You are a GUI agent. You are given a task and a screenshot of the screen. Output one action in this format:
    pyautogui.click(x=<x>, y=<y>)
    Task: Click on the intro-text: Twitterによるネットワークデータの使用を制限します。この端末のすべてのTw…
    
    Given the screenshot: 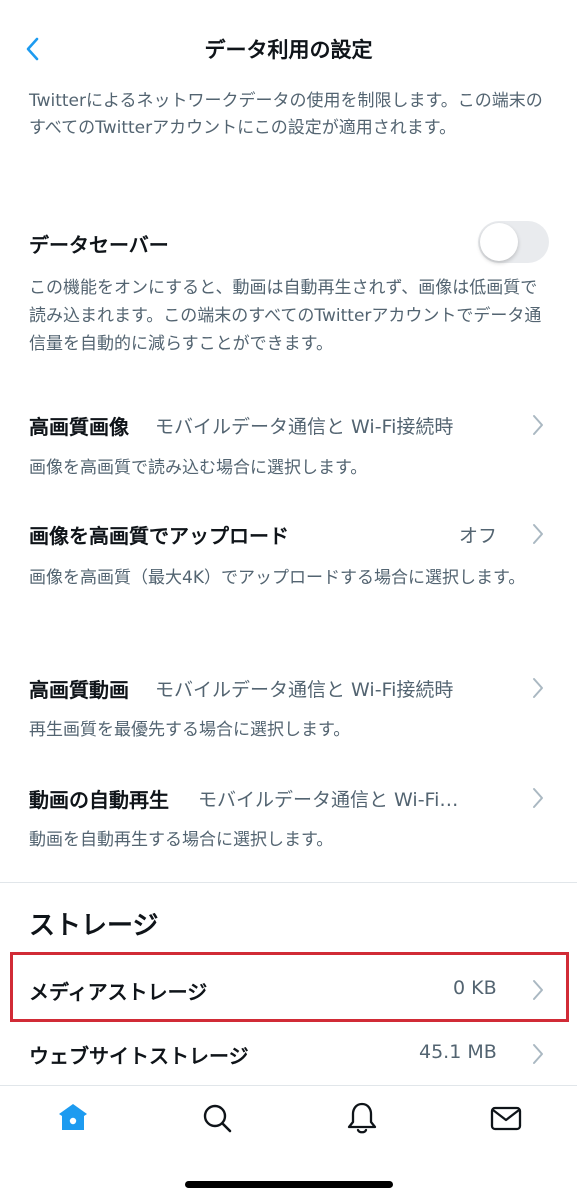 What is the action you would take?
    pyautogui.click(x=286, y=114)
    